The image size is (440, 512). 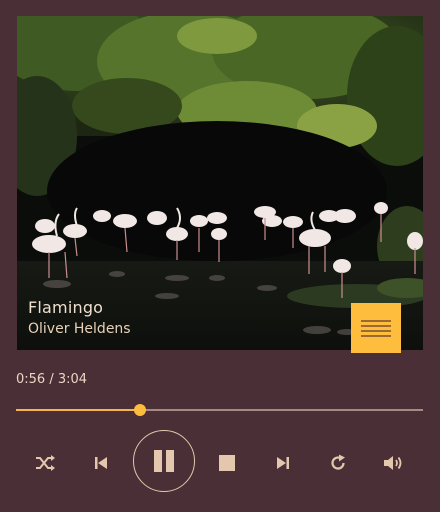 I want to click on stop-icon, so click(x=227, y=463).